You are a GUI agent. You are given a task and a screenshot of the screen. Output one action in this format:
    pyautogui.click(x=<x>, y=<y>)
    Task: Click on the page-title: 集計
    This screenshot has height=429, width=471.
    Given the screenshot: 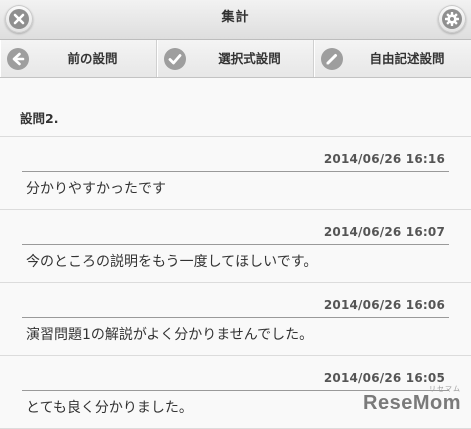 What is the action you would take?
    pyautogui.click(x=235, y=17)
    